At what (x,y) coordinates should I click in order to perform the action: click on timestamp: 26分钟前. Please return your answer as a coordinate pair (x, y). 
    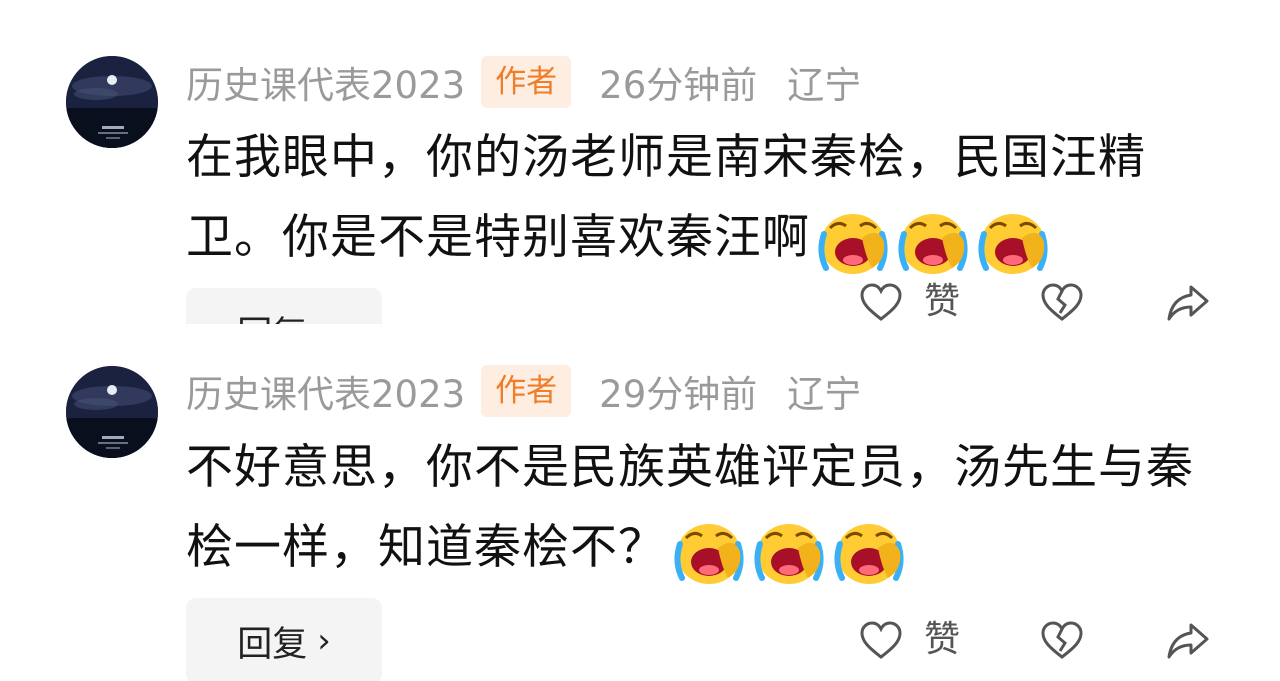
    Looking at the image, I should click on (678, 85).